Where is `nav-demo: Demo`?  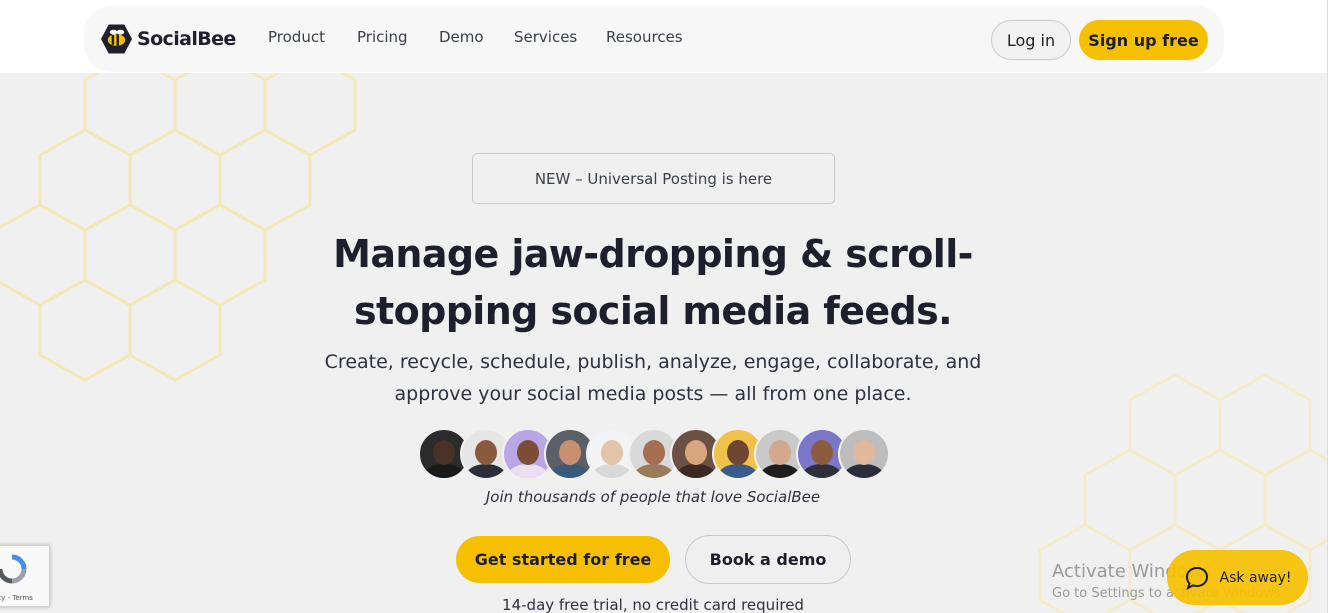
nav-demo: Demo is located at coordinates (461, 37).